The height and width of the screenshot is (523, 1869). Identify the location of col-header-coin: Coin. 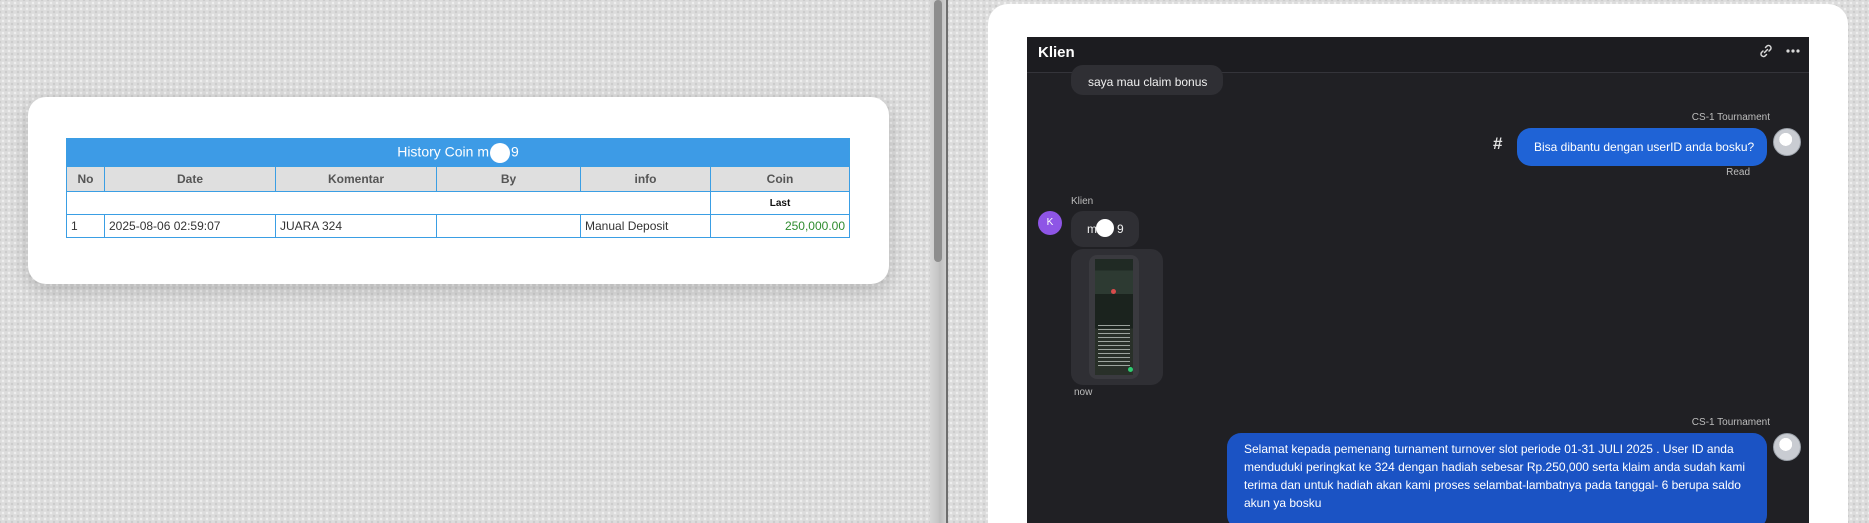
(780, 179).